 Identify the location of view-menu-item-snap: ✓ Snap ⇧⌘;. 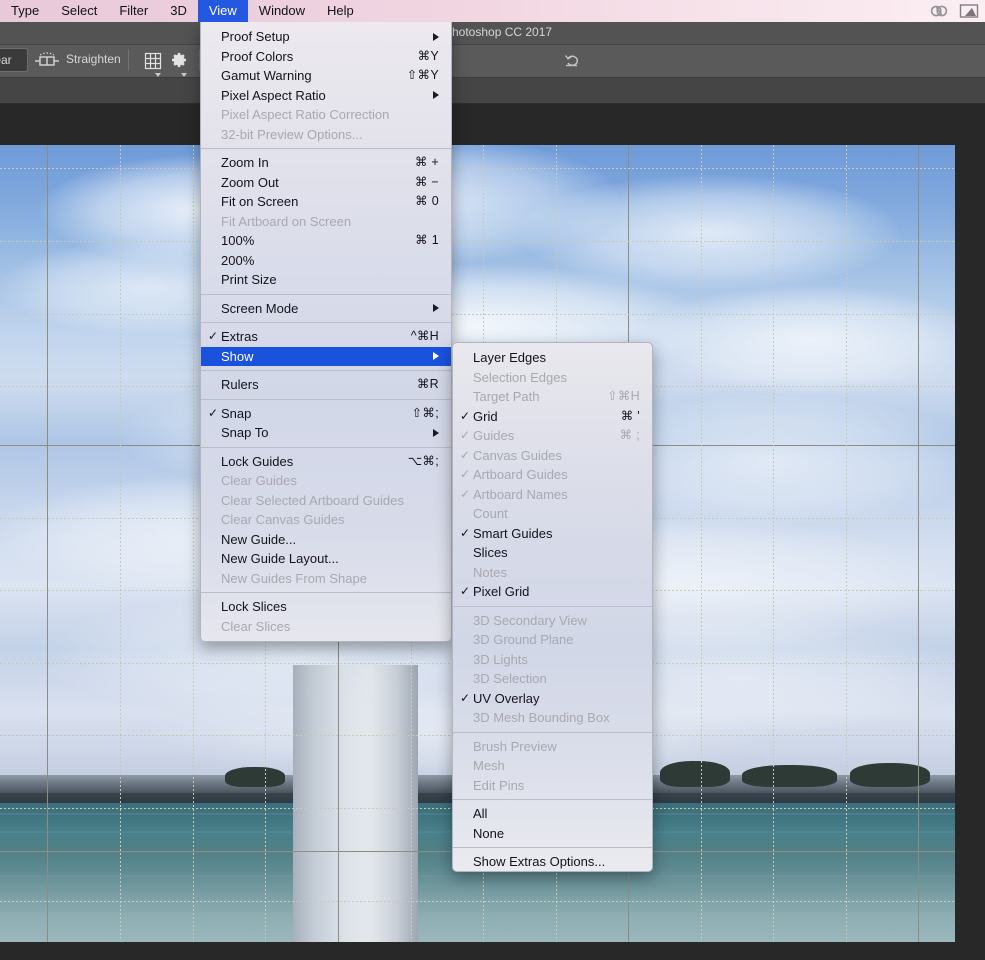
(326, 414).